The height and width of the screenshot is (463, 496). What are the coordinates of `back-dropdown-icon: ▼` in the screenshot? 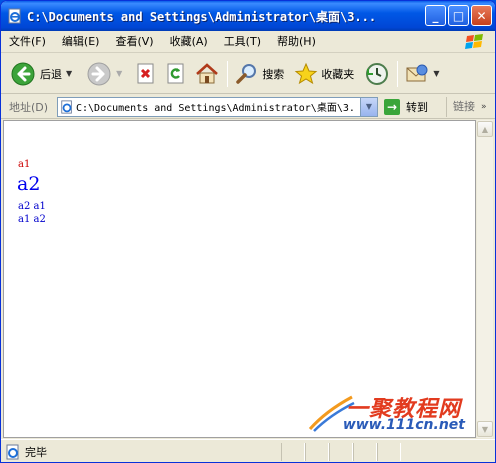 It's located at (69, 73).